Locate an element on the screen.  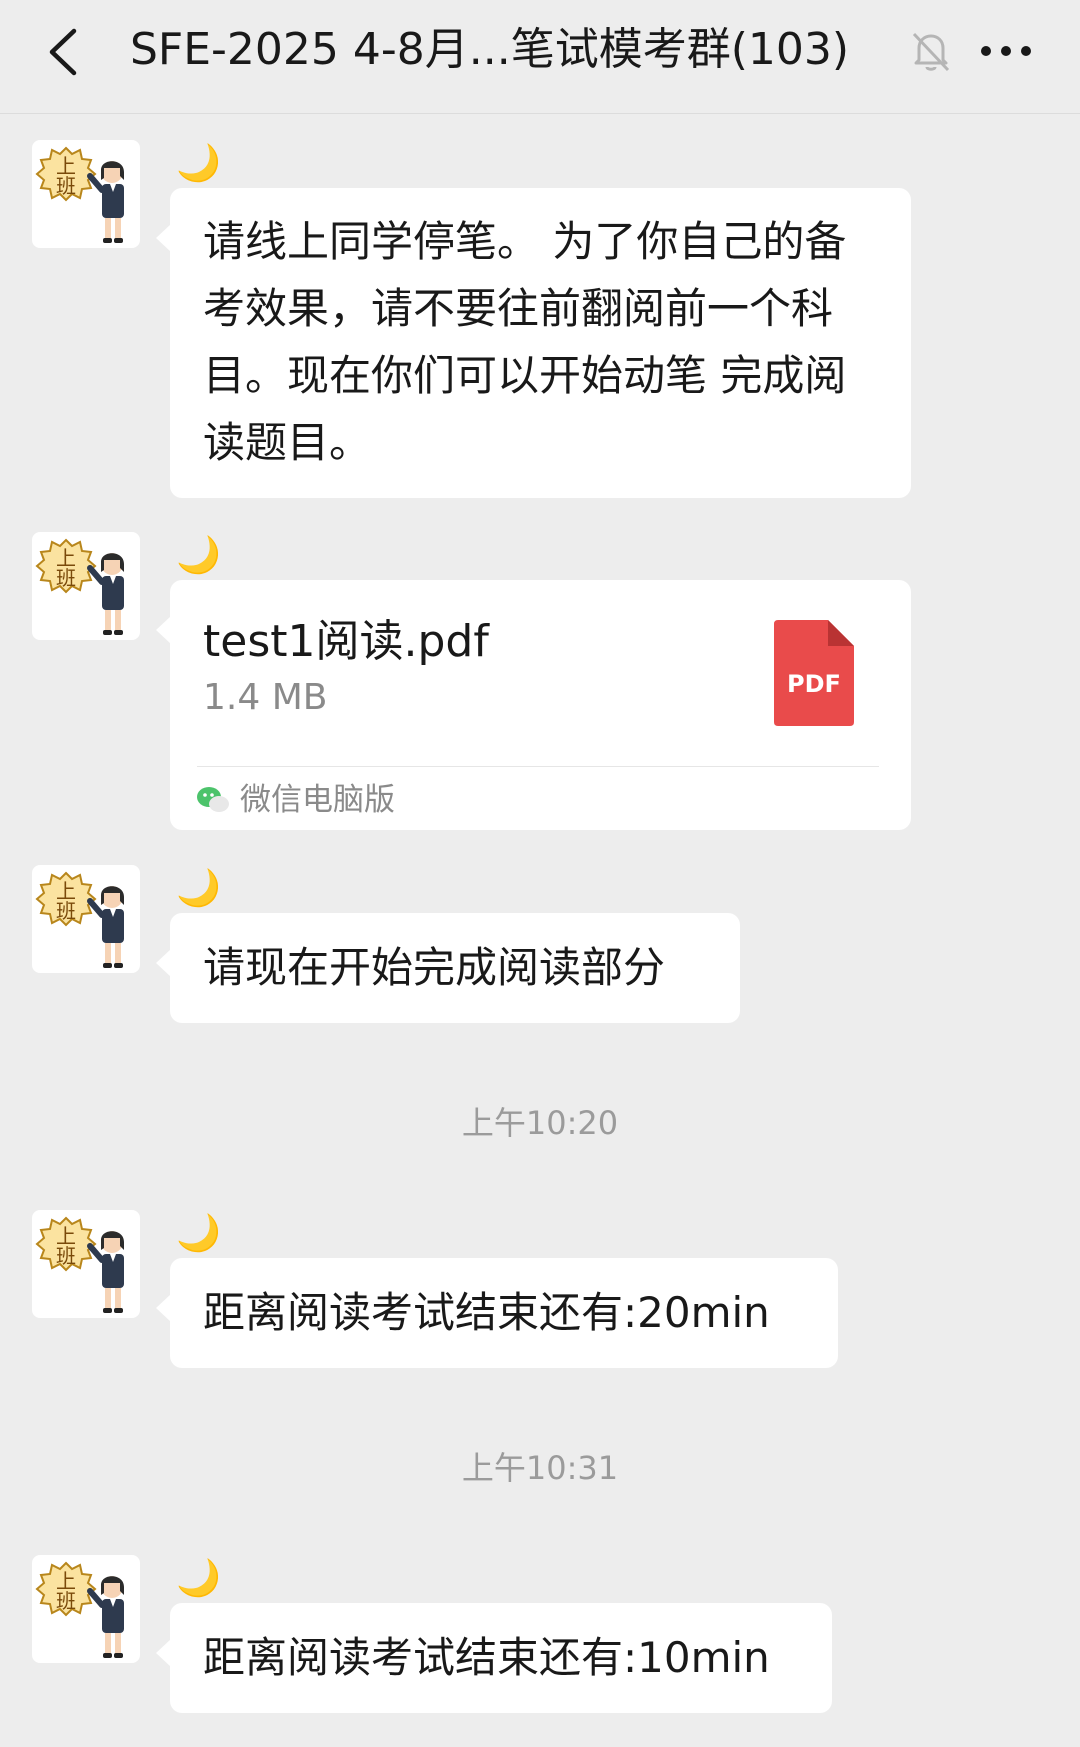
pdf-file-icon: PDF is located at coordinates (814, 673).